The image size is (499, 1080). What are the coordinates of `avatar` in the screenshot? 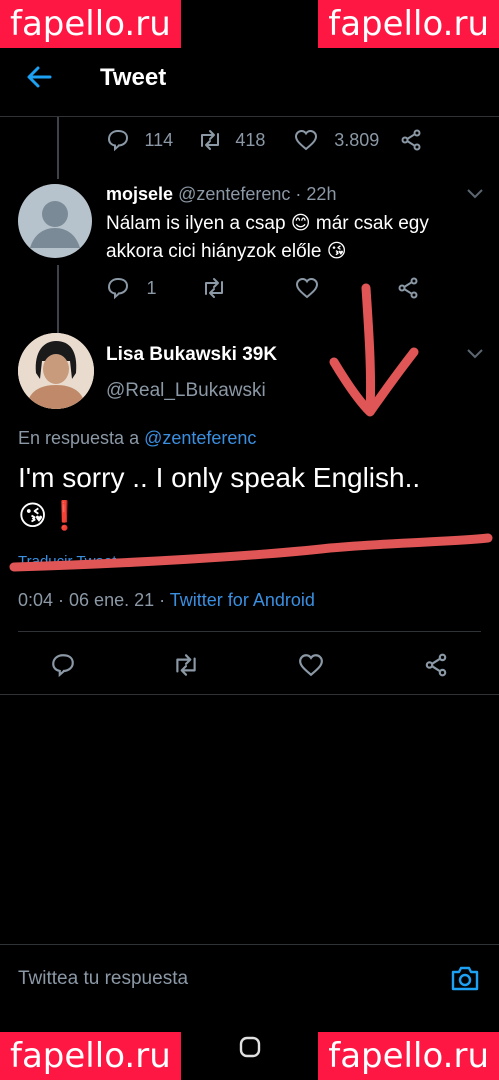 It's located at (55, 221).